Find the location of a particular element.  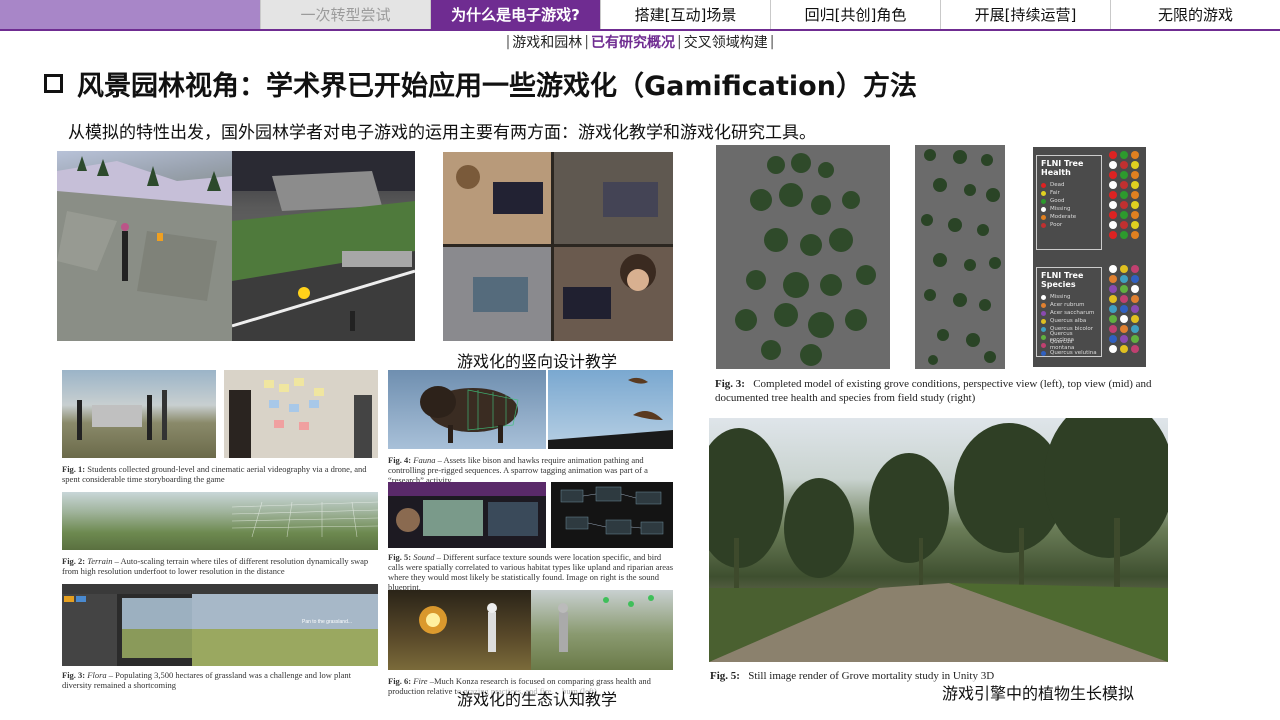

storyboard-wall-photo is located at coordinates (301, 414).